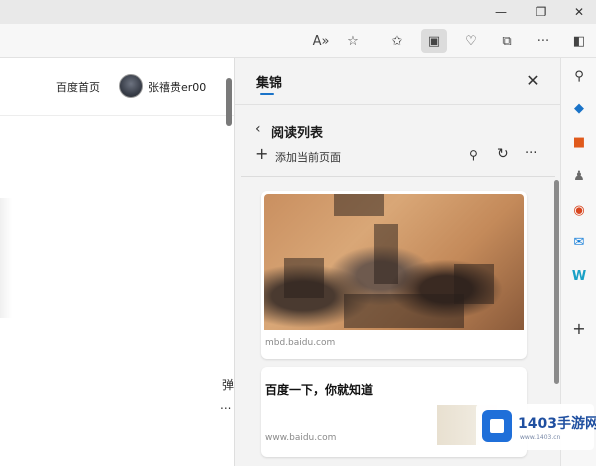 The height and width of the screenshot is (466, 596). I want to click on back-chevron-icon: ‹, so click(258, 129).